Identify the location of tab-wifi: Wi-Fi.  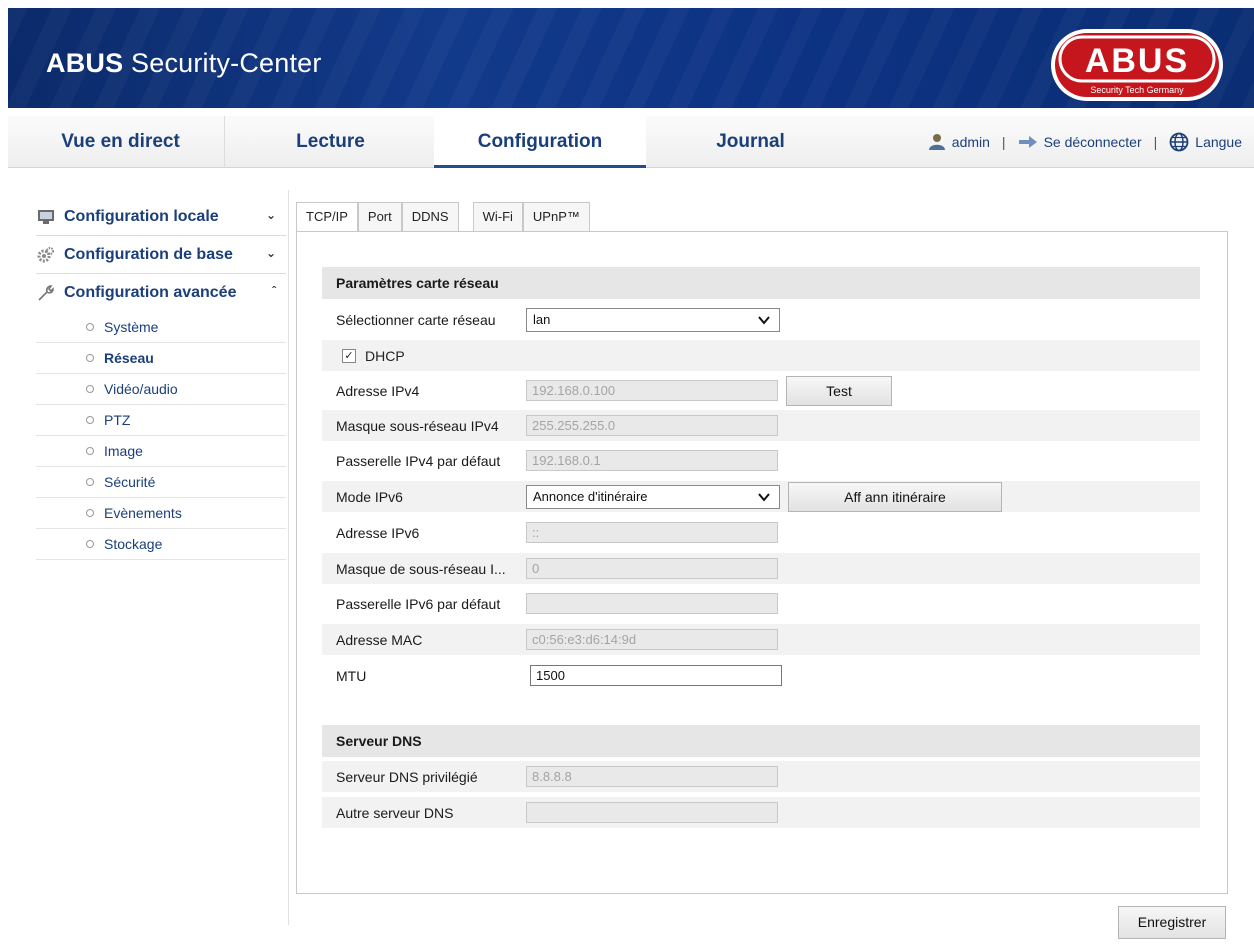
(497, 217).